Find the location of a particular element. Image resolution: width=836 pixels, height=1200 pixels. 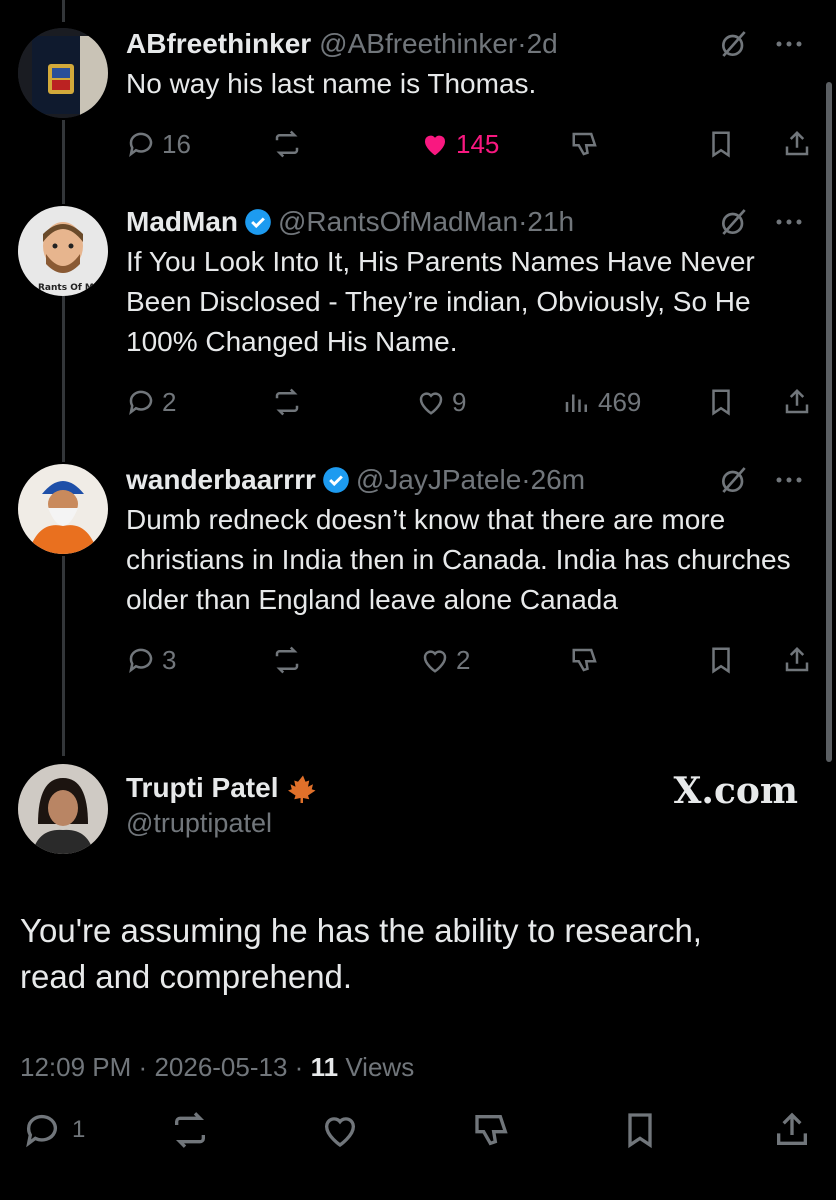

views-count: 11 is located at coordinates (324, 1067).